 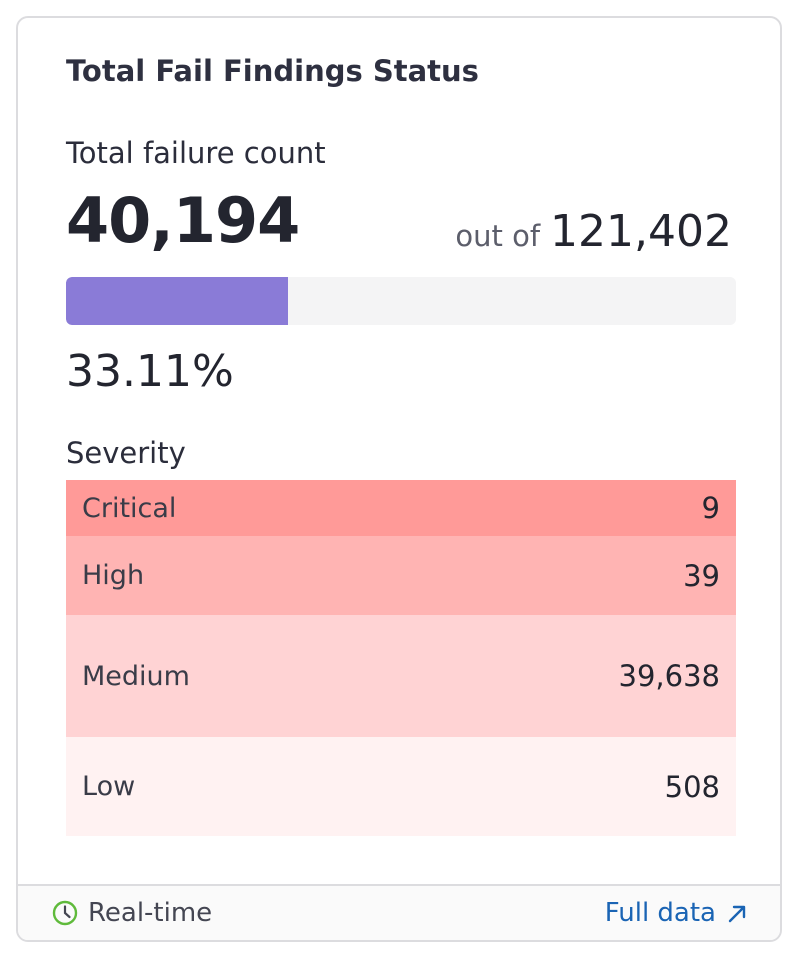 I want to click on severity-row-medium: Medium 39,638, so click(x=401, y=676).